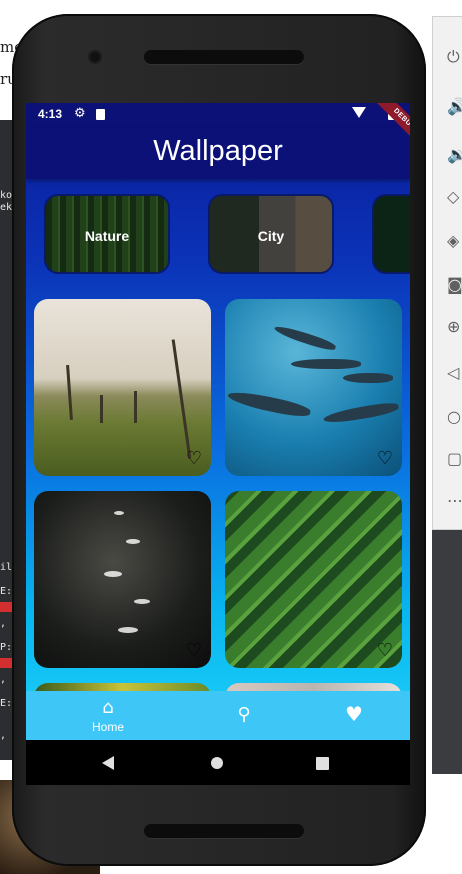 This screenshot has height=874, width=462. Describe the element at coordinates (100, 114) in the screenshot. I see `sd-card-icon` at that location.